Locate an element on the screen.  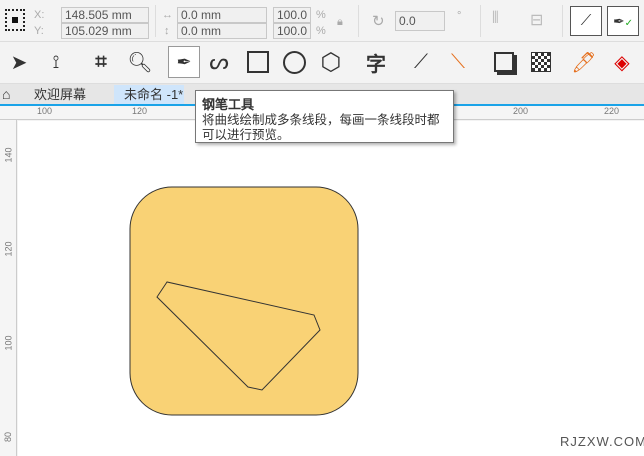
watermark: RJZXW.COM is located at coordinates (602, 441).